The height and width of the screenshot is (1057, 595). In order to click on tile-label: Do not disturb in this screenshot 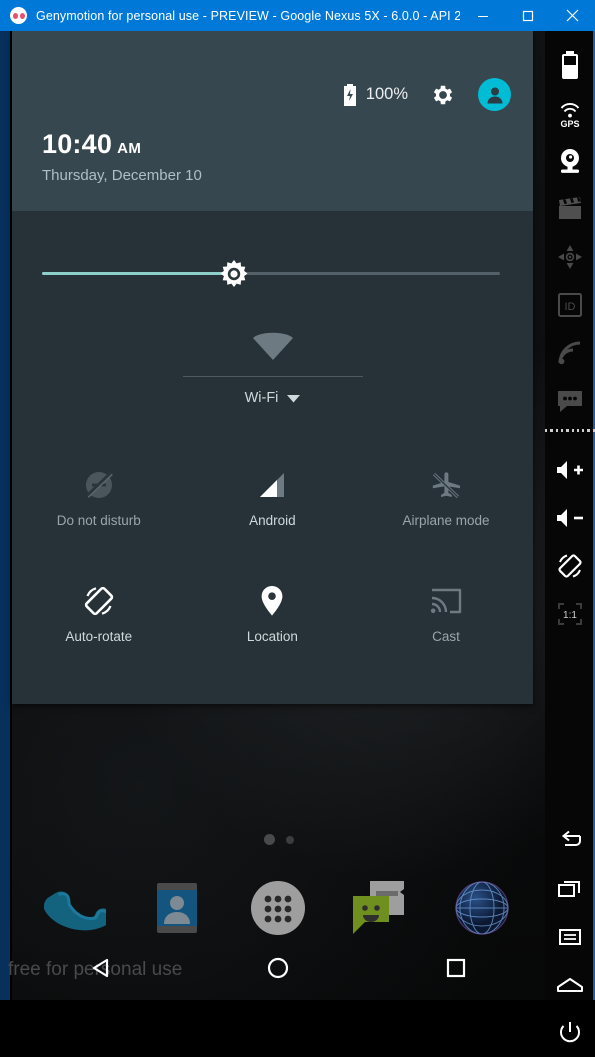, I will do `click(98, 520)`.